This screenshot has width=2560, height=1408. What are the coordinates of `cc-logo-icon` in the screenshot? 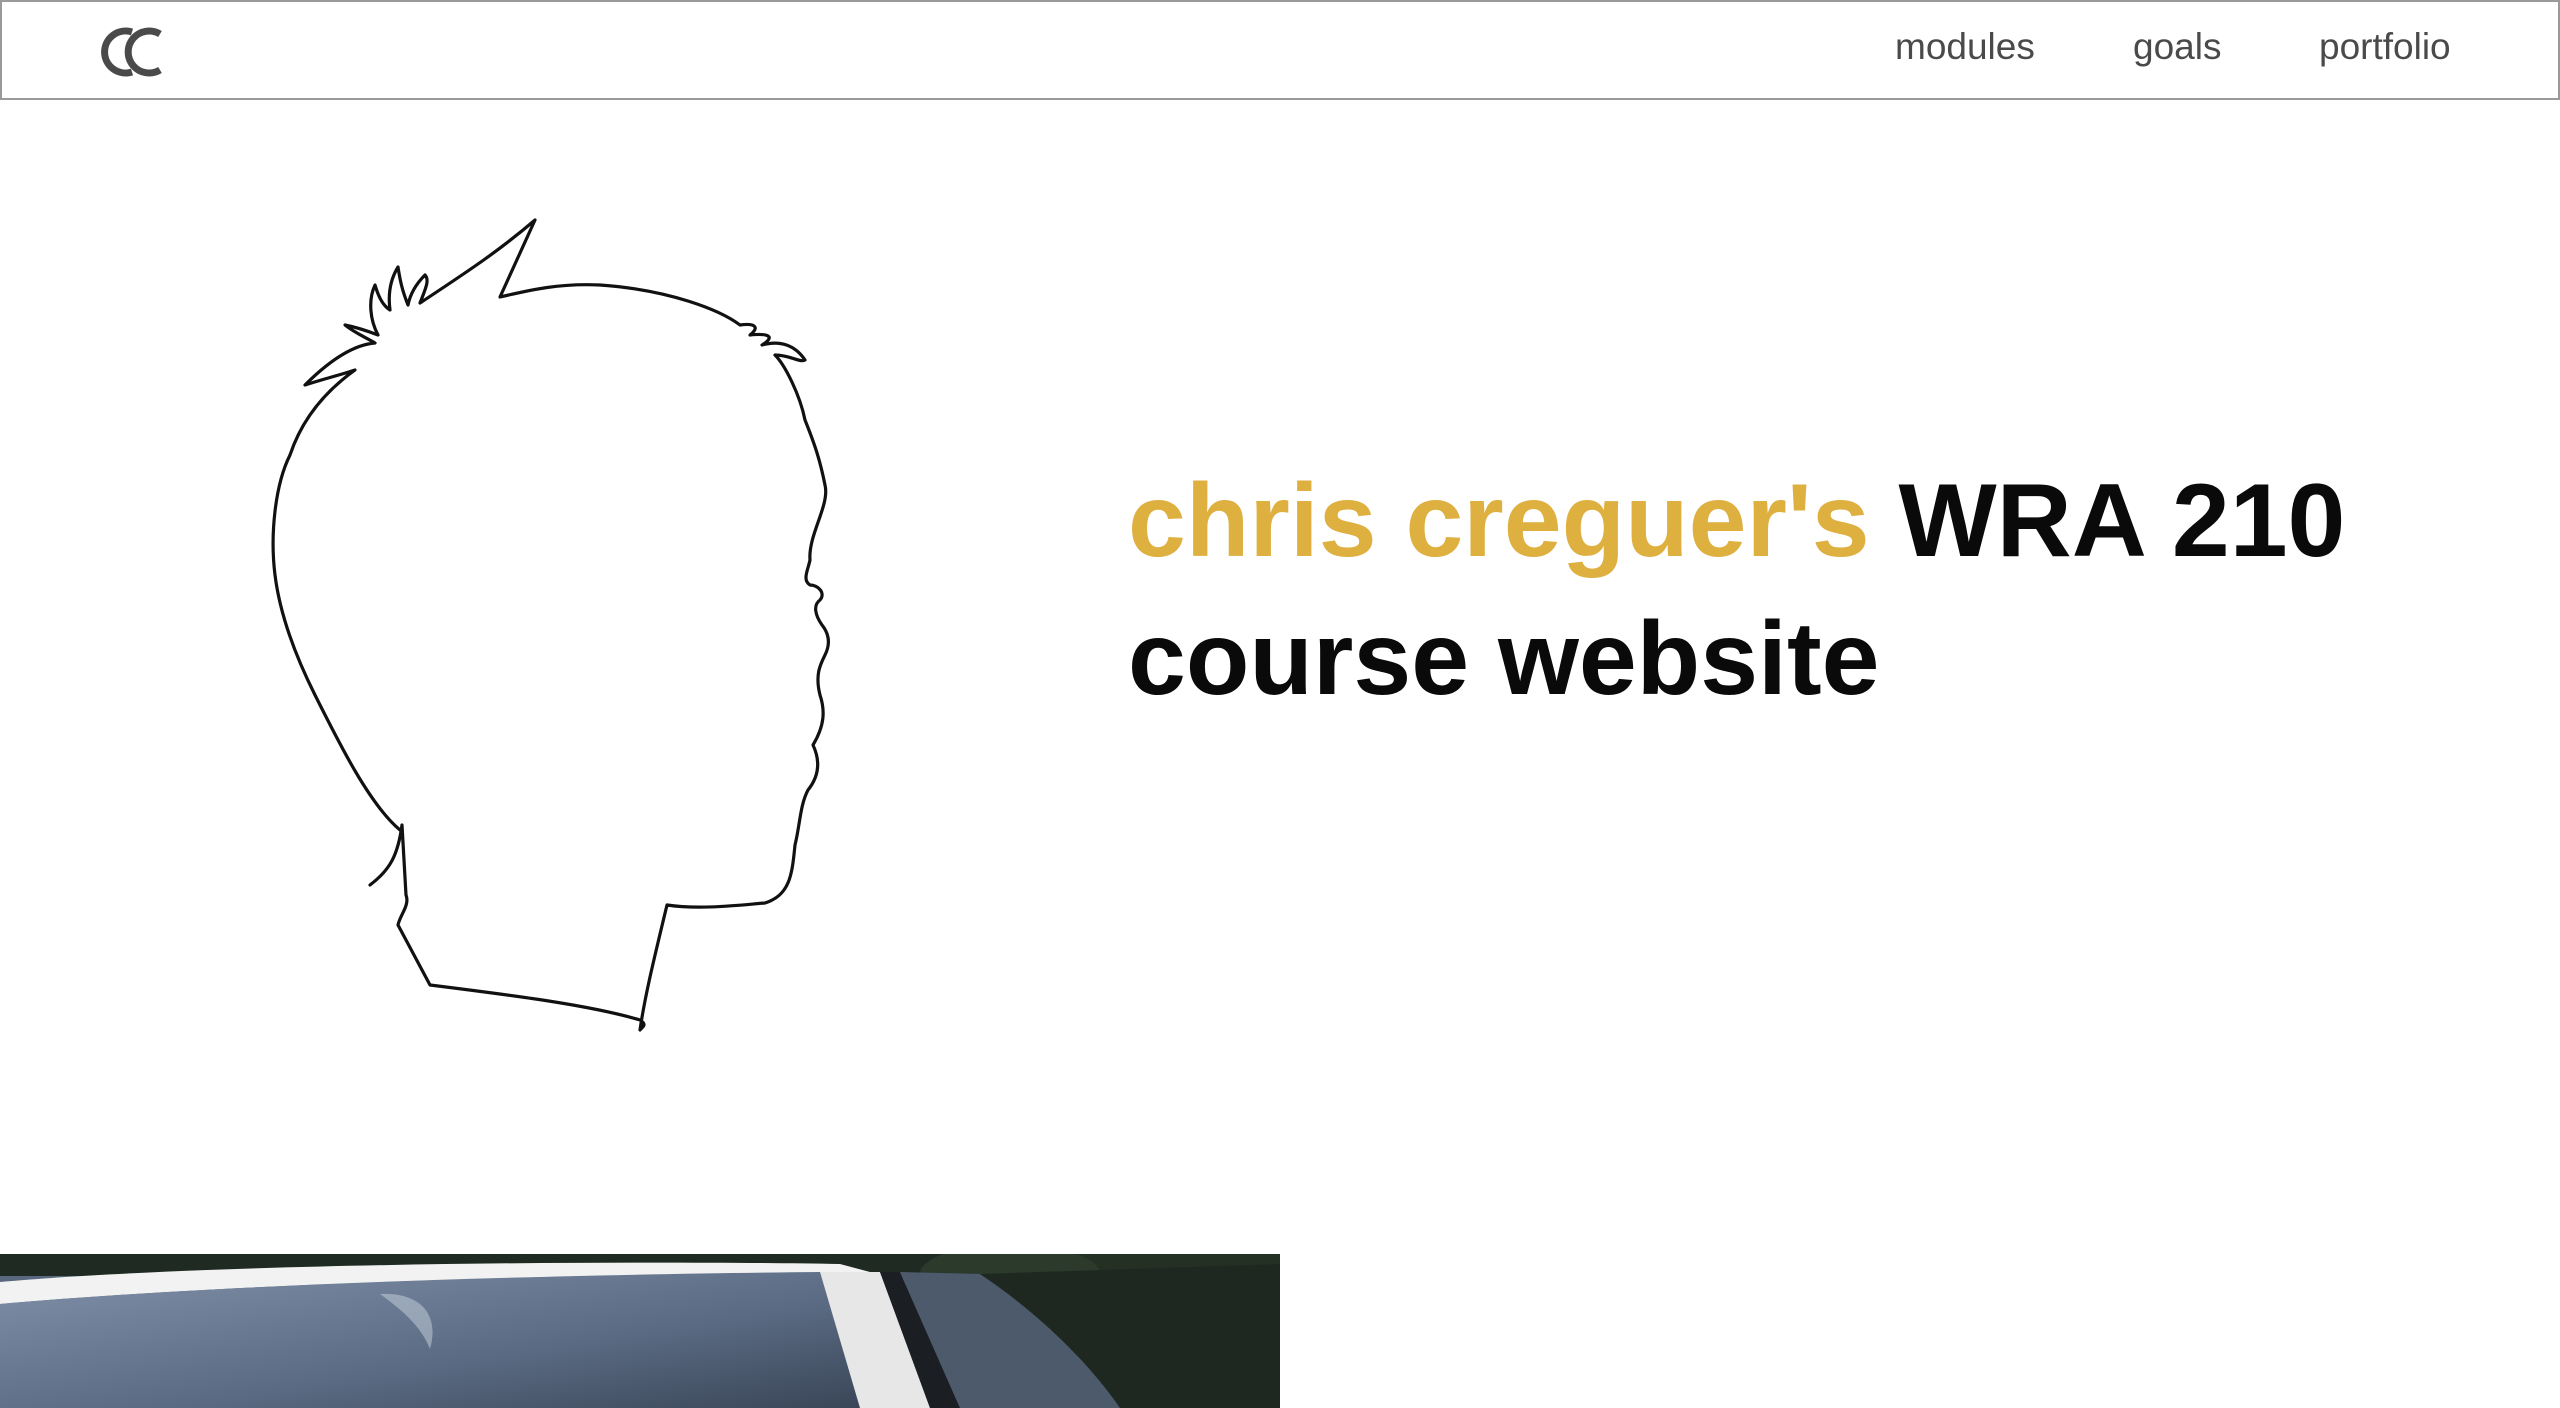 It's located at (133, 52).